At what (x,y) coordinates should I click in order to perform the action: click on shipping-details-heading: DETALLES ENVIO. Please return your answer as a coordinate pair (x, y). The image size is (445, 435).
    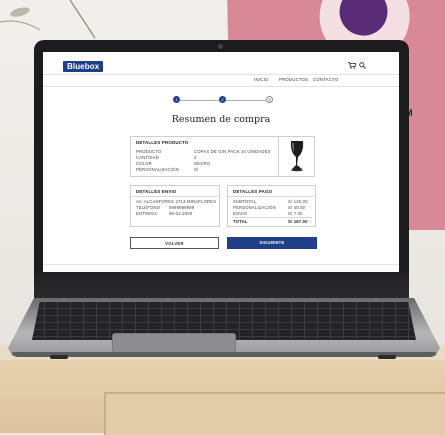
    Looking at the image, I should click on (156, 191).